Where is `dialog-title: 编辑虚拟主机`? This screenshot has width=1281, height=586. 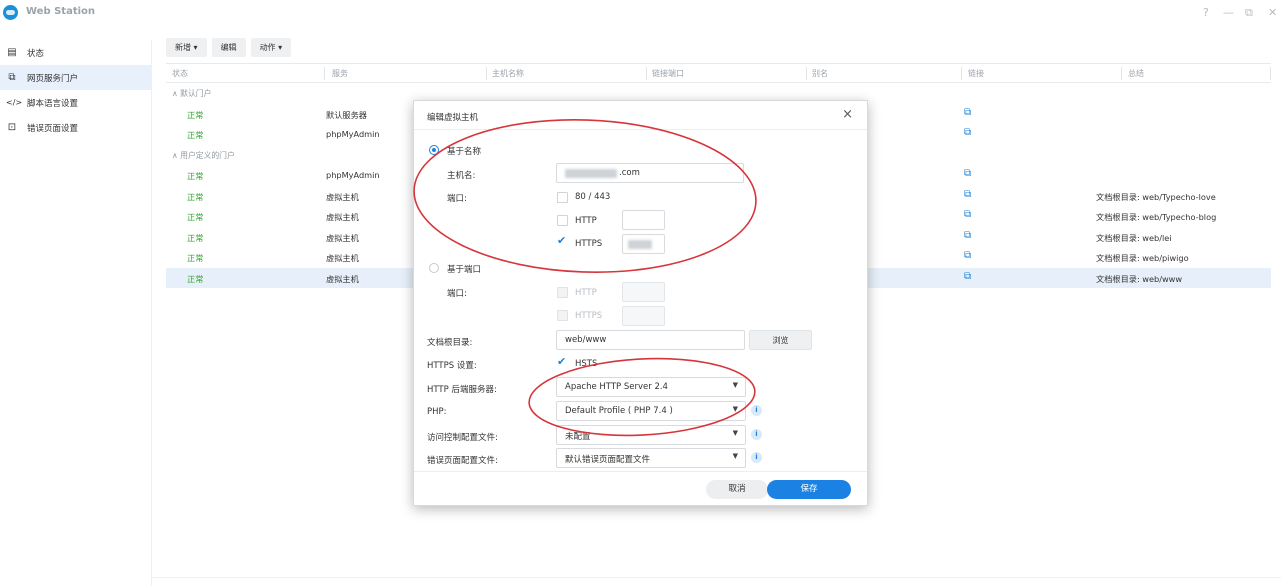
dialog-title: 编辑虚拟主机 is located at coordinates (453, 118).